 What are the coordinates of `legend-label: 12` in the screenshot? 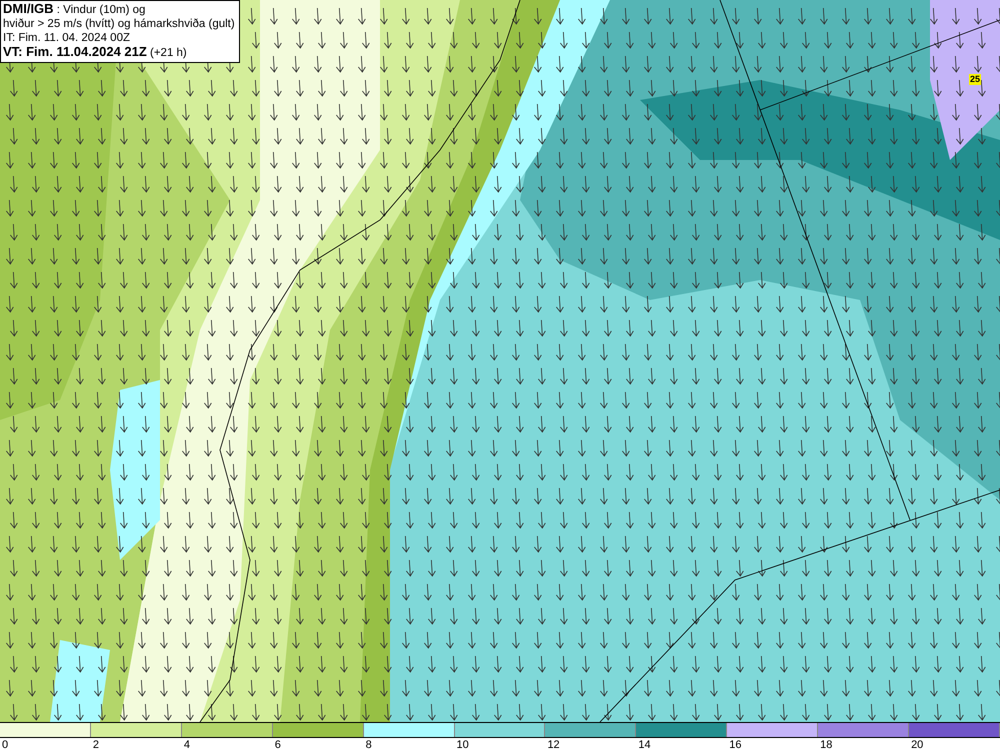 It's located at (553, 745).